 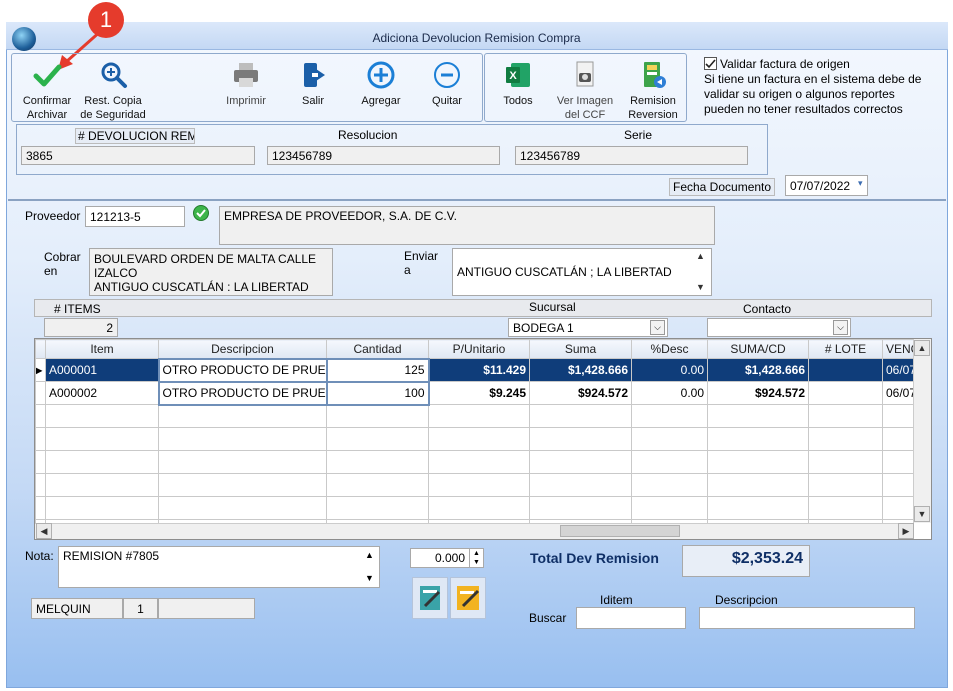 What do you see at coordinates (242, 349) in the screenshot?
I see `col-descripcion: Descripcion` at bounding box center [242, 349].